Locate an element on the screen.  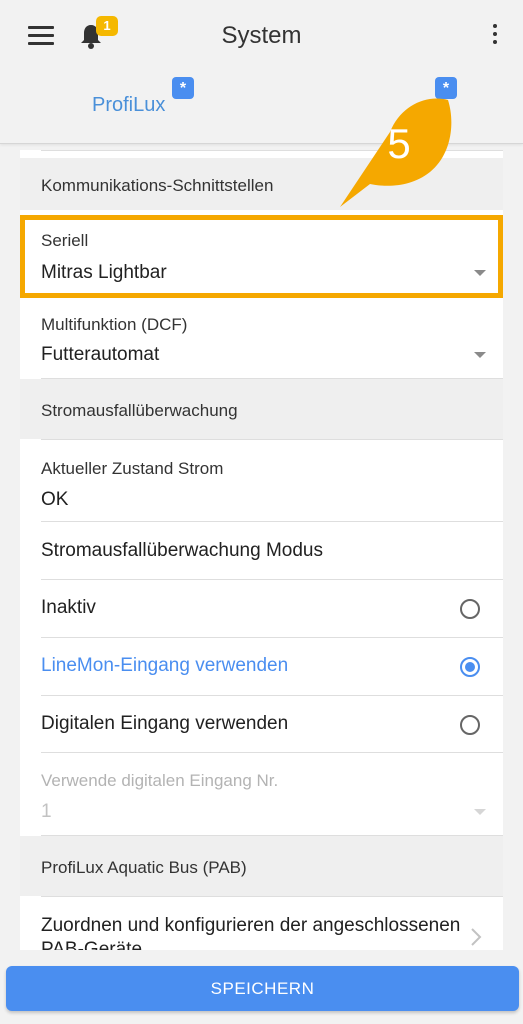
save-button: SPEICHERN is located at coordinates (262, 988).